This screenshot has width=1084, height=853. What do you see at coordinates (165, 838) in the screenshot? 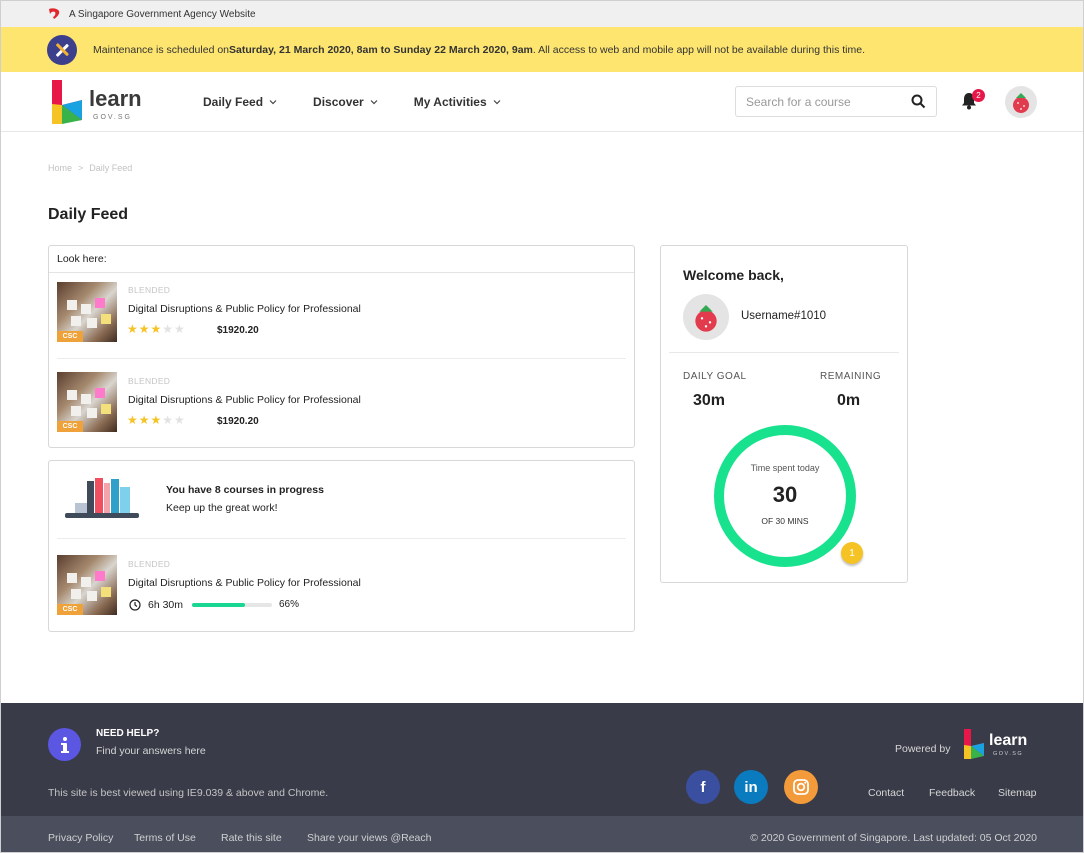
I see `terms-of-use-link: Terms of Use` at bounding box center [165, 838].